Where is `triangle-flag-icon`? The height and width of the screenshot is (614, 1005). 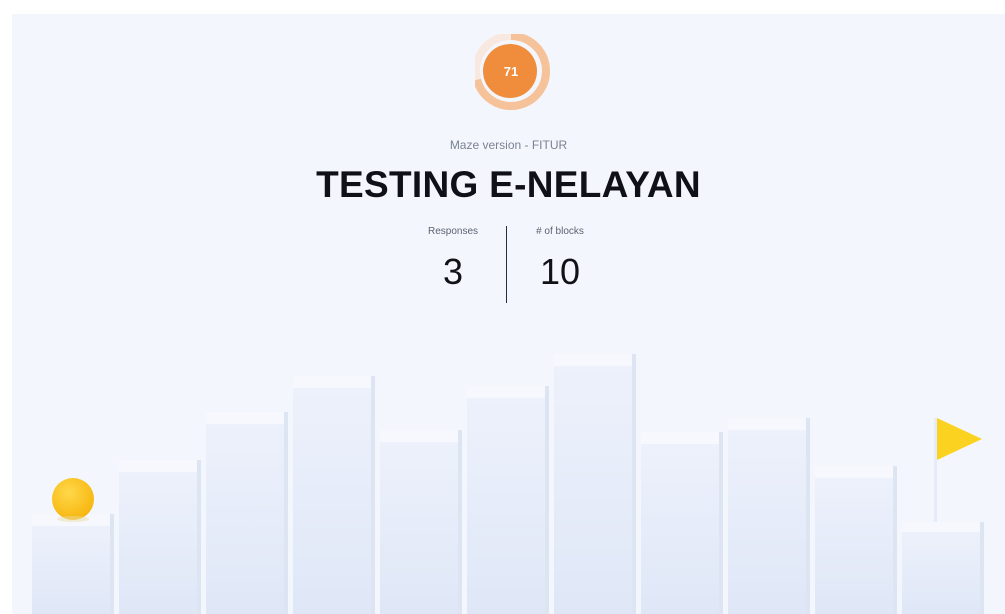
triangle-flag-icon is located at coordinates (958, 470).